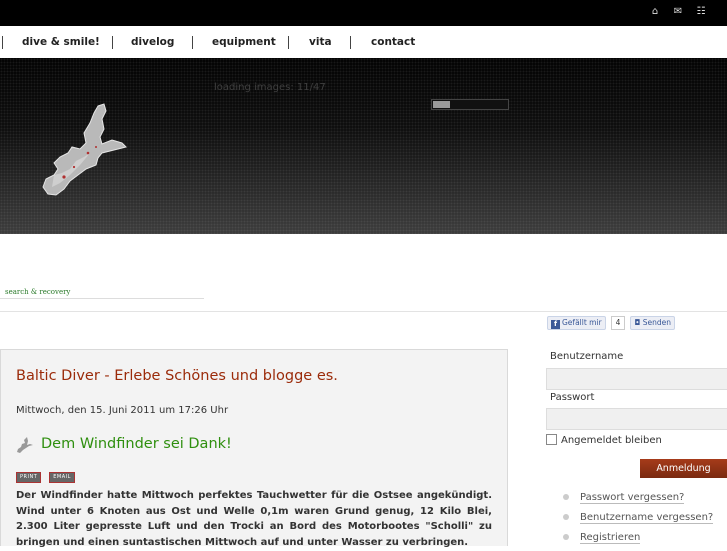  I want to click on facebook-like-button: f Gefällt mir, so click(576, 323).